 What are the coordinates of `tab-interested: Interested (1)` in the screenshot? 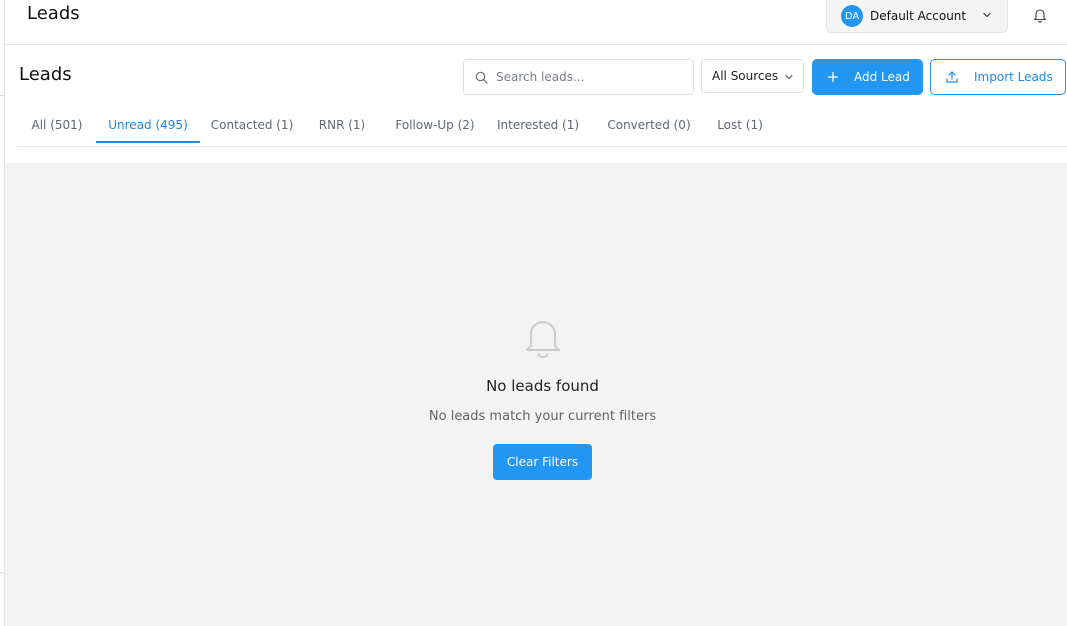 It's located at (538, 125).